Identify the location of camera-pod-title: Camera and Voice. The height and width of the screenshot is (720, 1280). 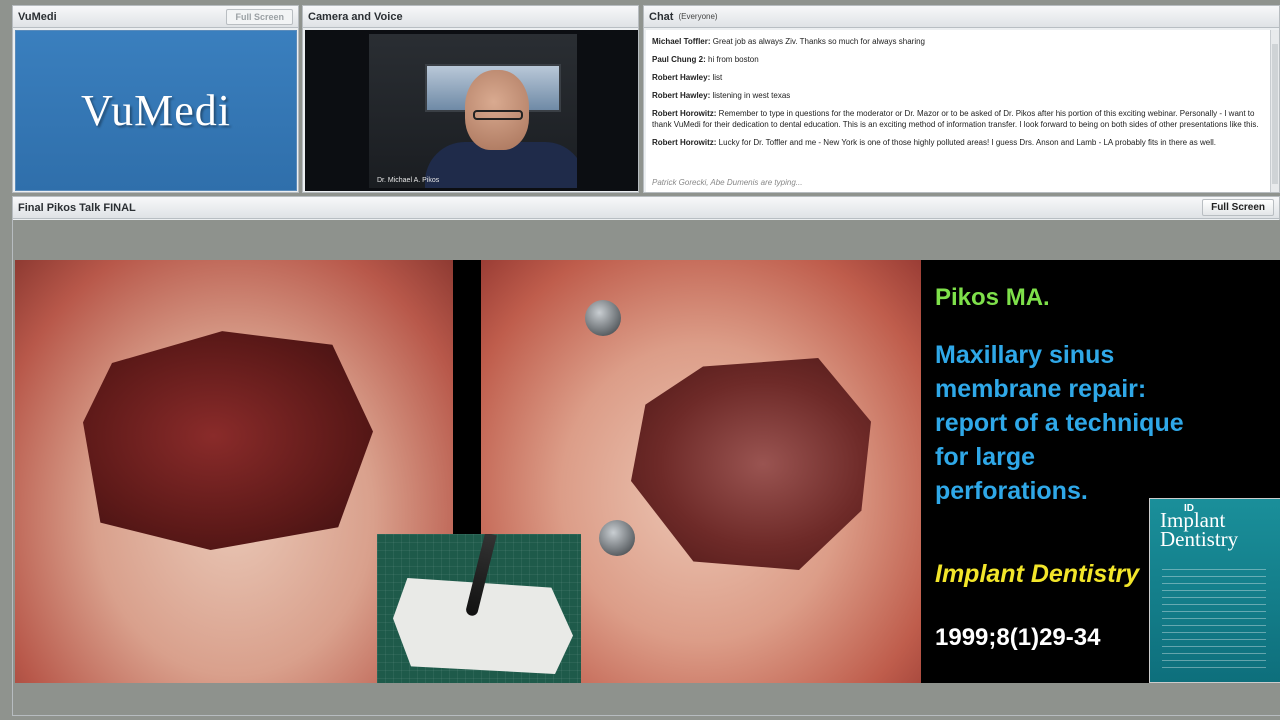
(355, 16).